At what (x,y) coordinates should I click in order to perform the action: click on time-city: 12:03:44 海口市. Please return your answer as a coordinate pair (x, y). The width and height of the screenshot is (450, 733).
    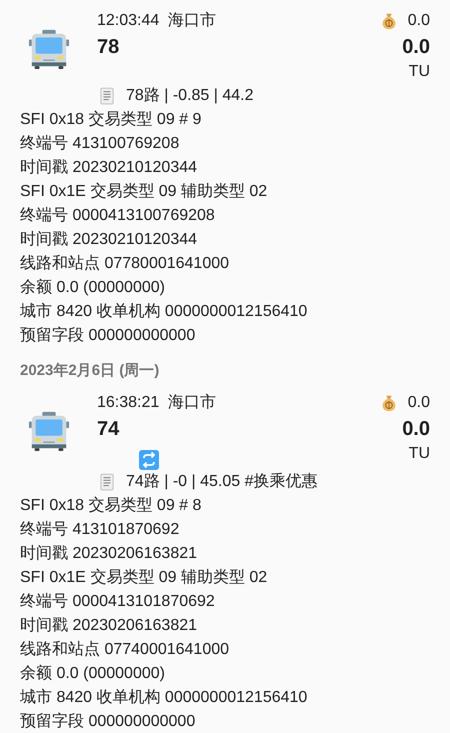
    Looking at the image, I should click on (157, 20).